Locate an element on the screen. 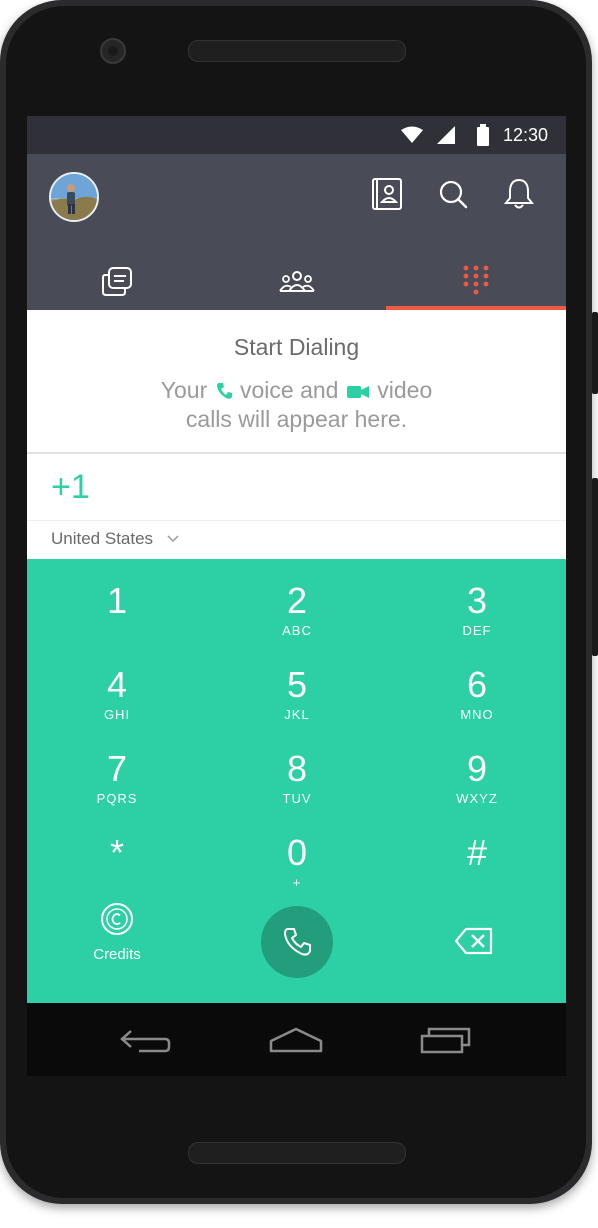 The image size is (598, 1228). dialpad-icon is located at coordinates (476, 280).